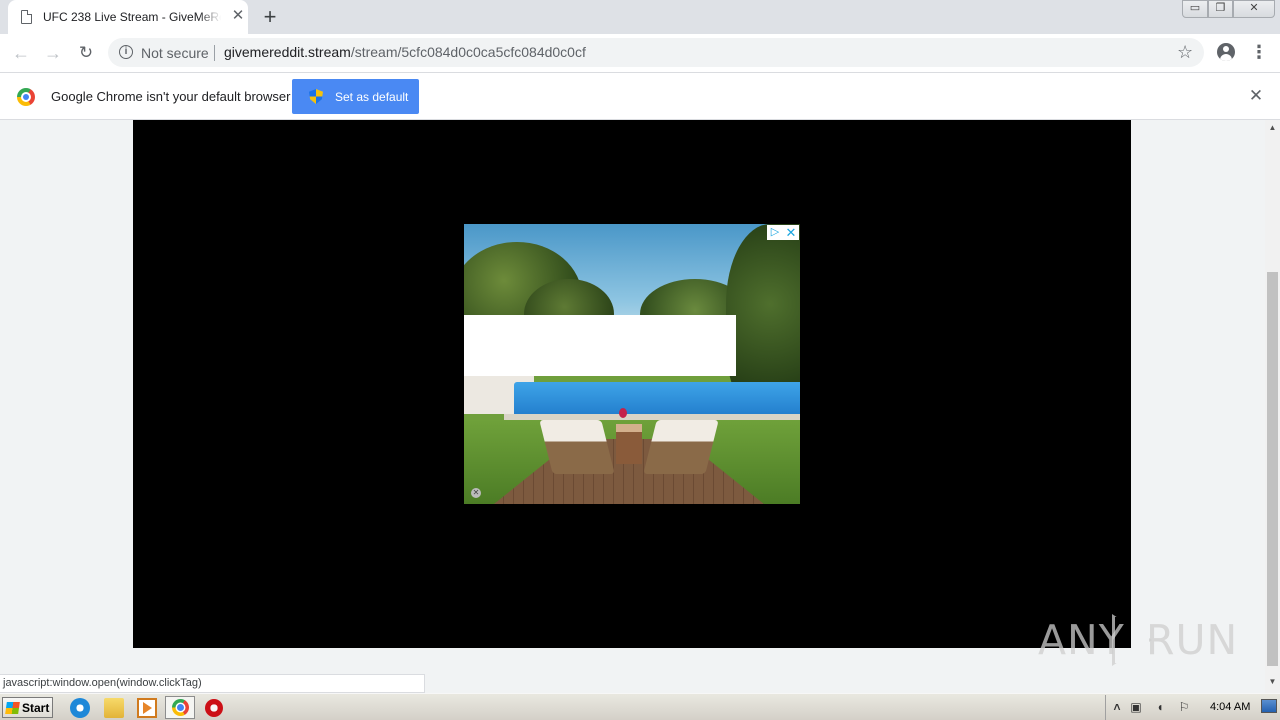 The width and height of the screenshot is (1280, 720). What do you see at coordinates (12, 708) in the screenshot?
I see `windows-logo-icon` at bounding box center [12, 708].